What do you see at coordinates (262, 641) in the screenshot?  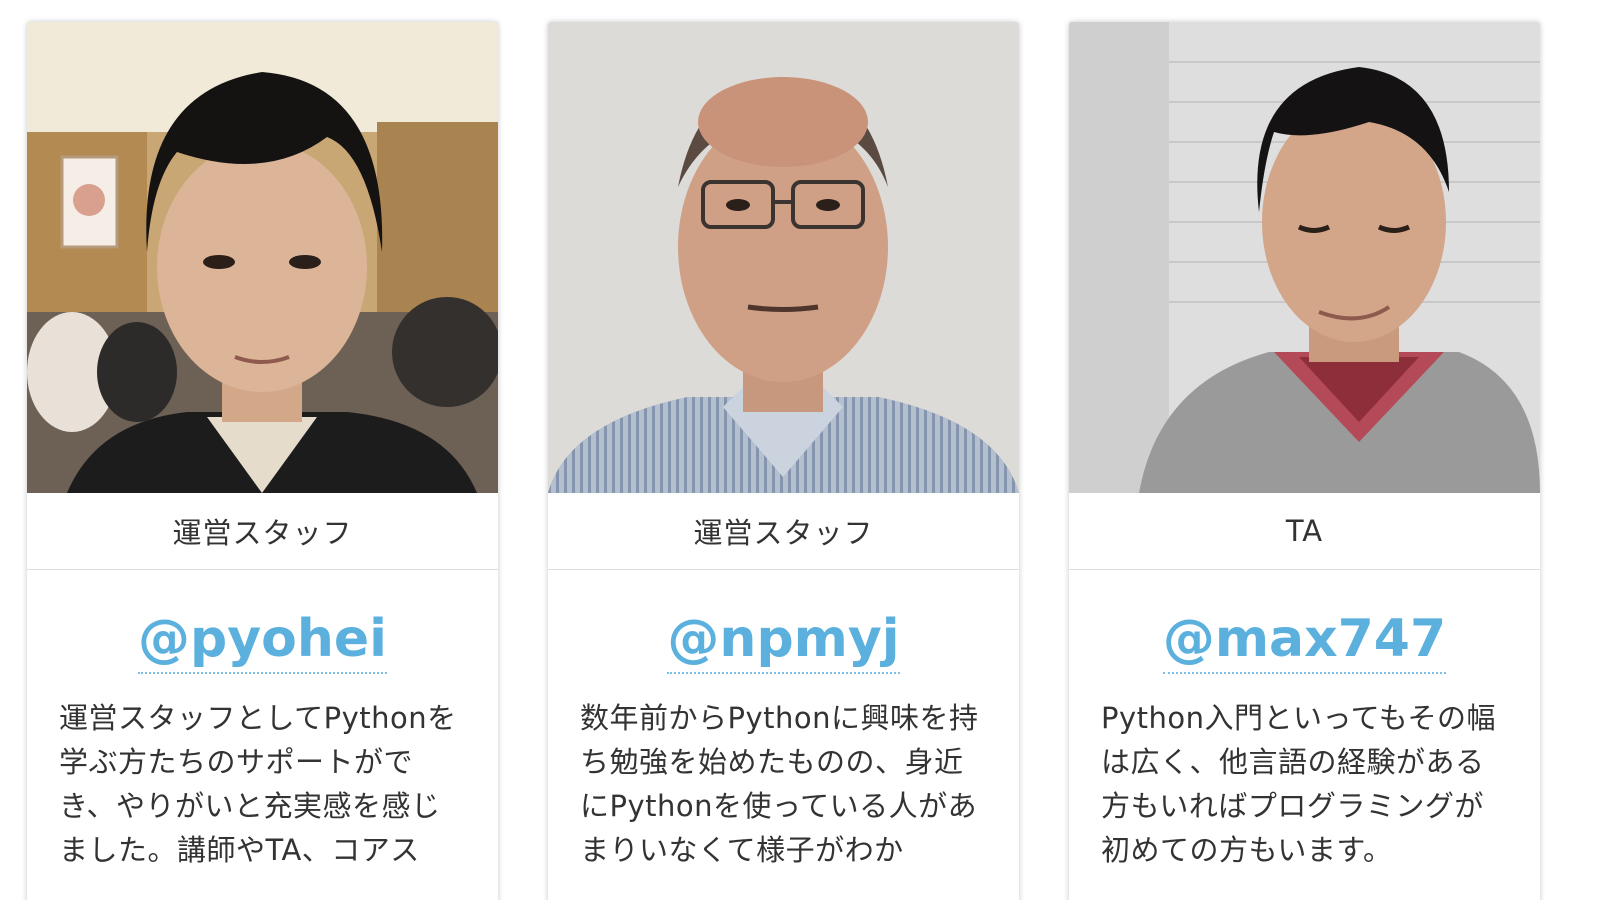 I see `member-handle-link: @pyohei` at bounding box center [262, 641].